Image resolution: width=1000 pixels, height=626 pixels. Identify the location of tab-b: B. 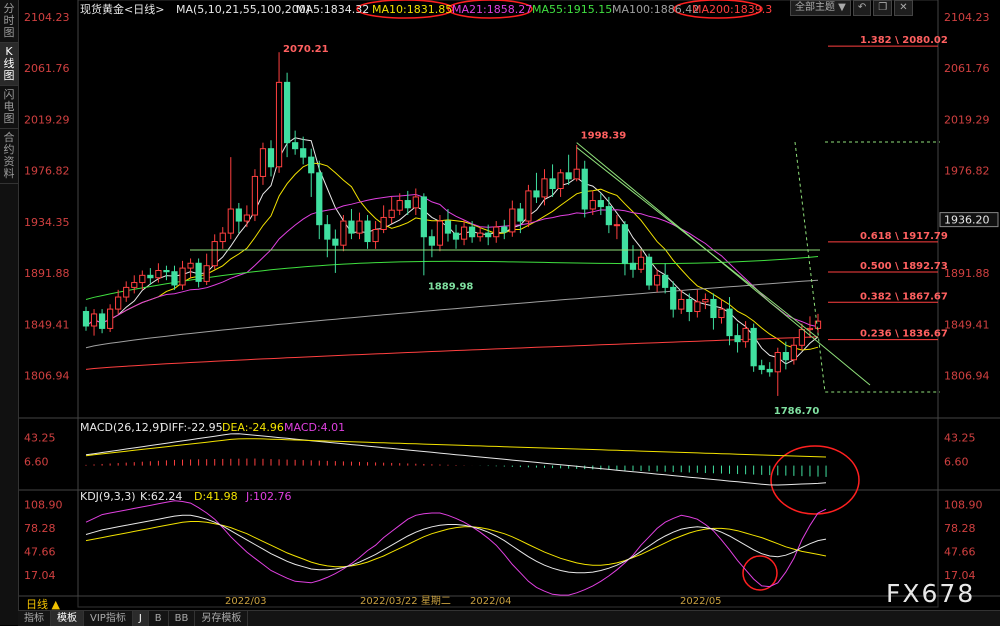
(159, 618).